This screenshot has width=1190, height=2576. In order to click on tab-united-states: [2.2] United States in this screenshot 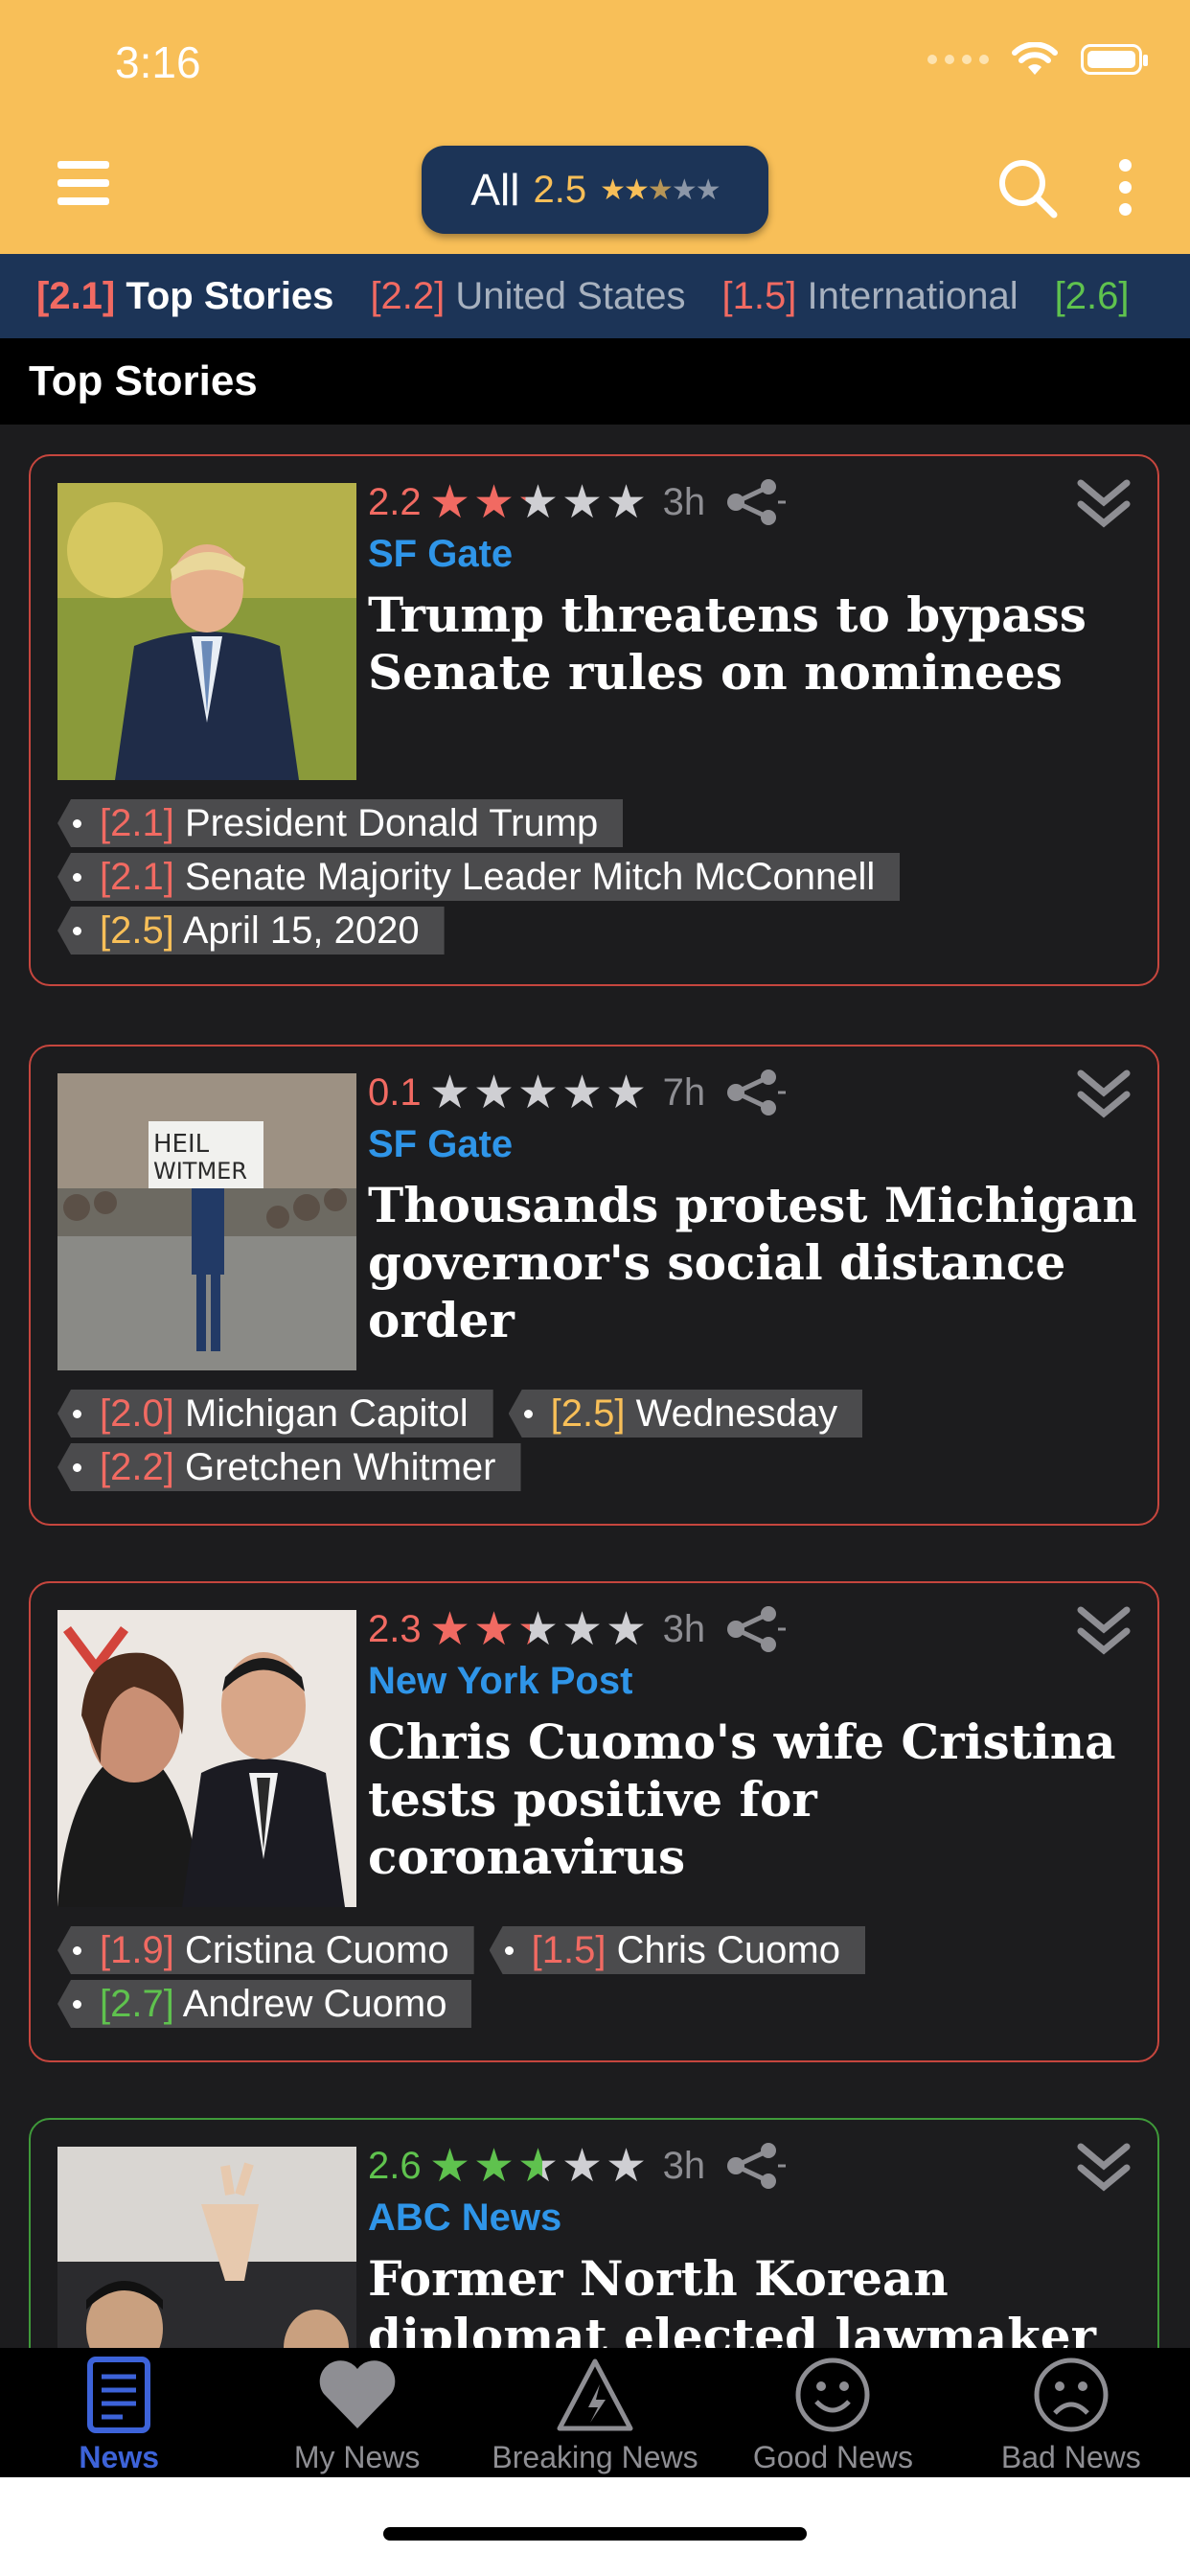, I will do `click(527, 296)`.